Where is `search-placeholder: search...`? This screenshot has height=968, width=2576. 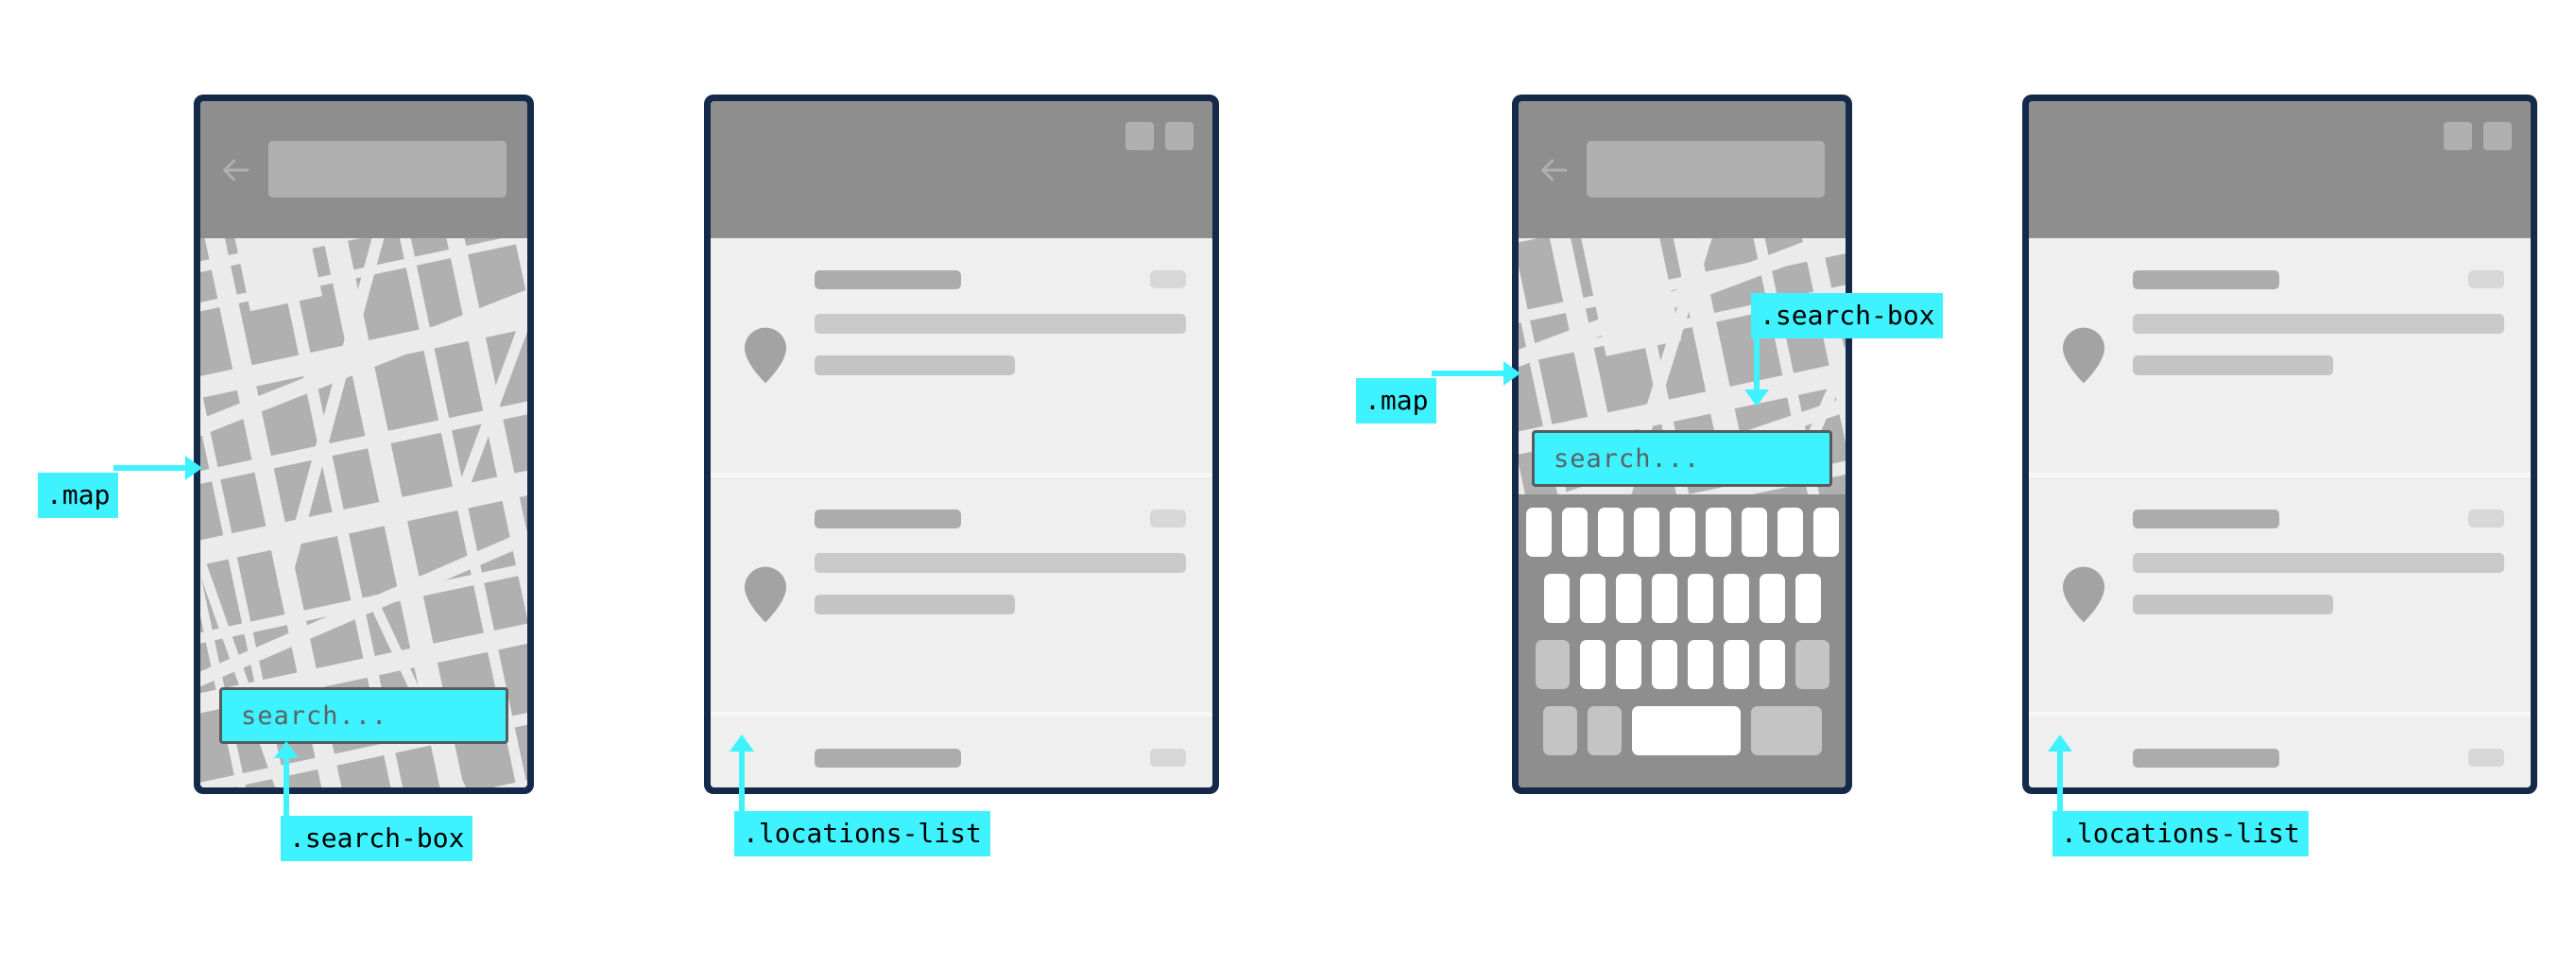
search-placeholder: search... is located at coordinates (314, 715).